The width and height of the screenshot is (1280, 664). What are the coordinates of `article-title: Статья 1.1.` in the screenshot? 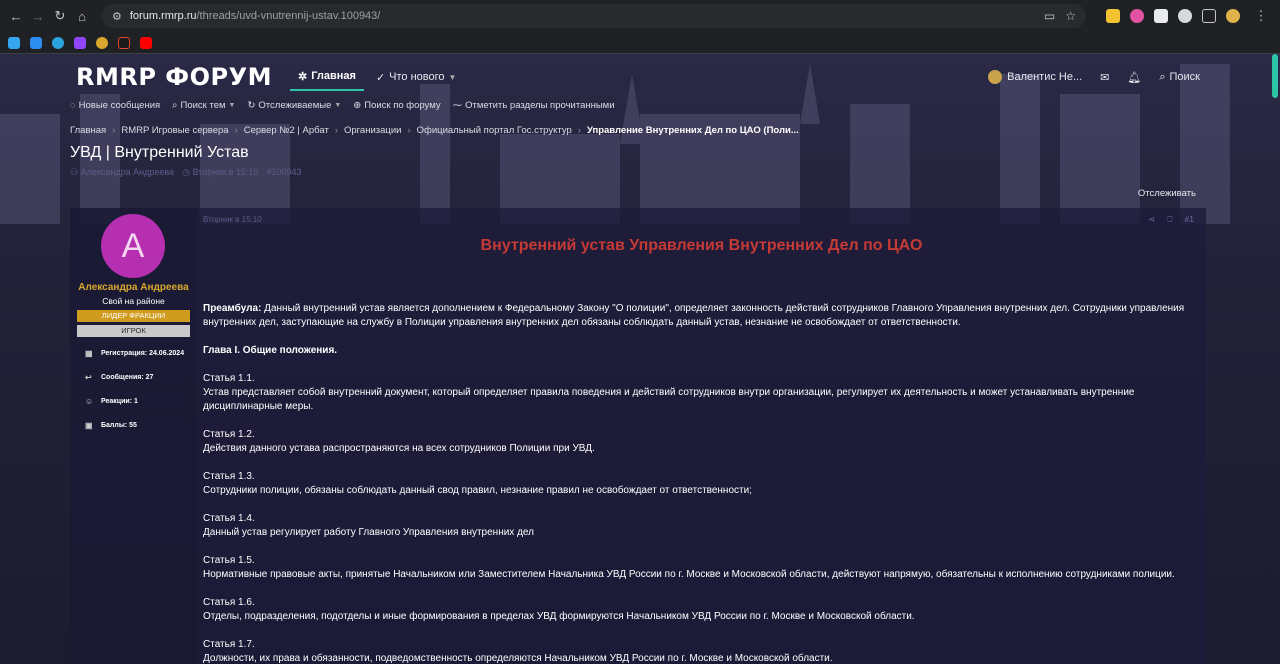 It's located at (229, 378).